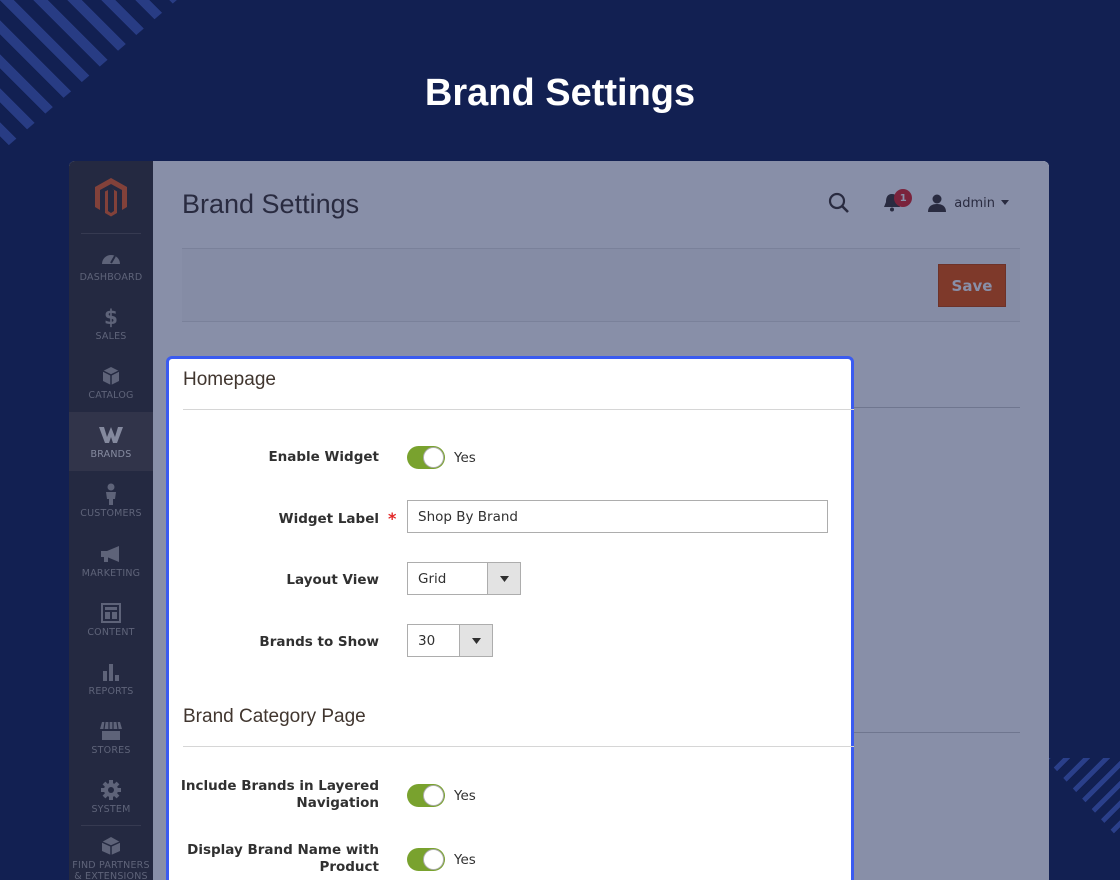 The width and height of the screenshot is (1120, 880). I want to click on store-icon, so click(111, 730).